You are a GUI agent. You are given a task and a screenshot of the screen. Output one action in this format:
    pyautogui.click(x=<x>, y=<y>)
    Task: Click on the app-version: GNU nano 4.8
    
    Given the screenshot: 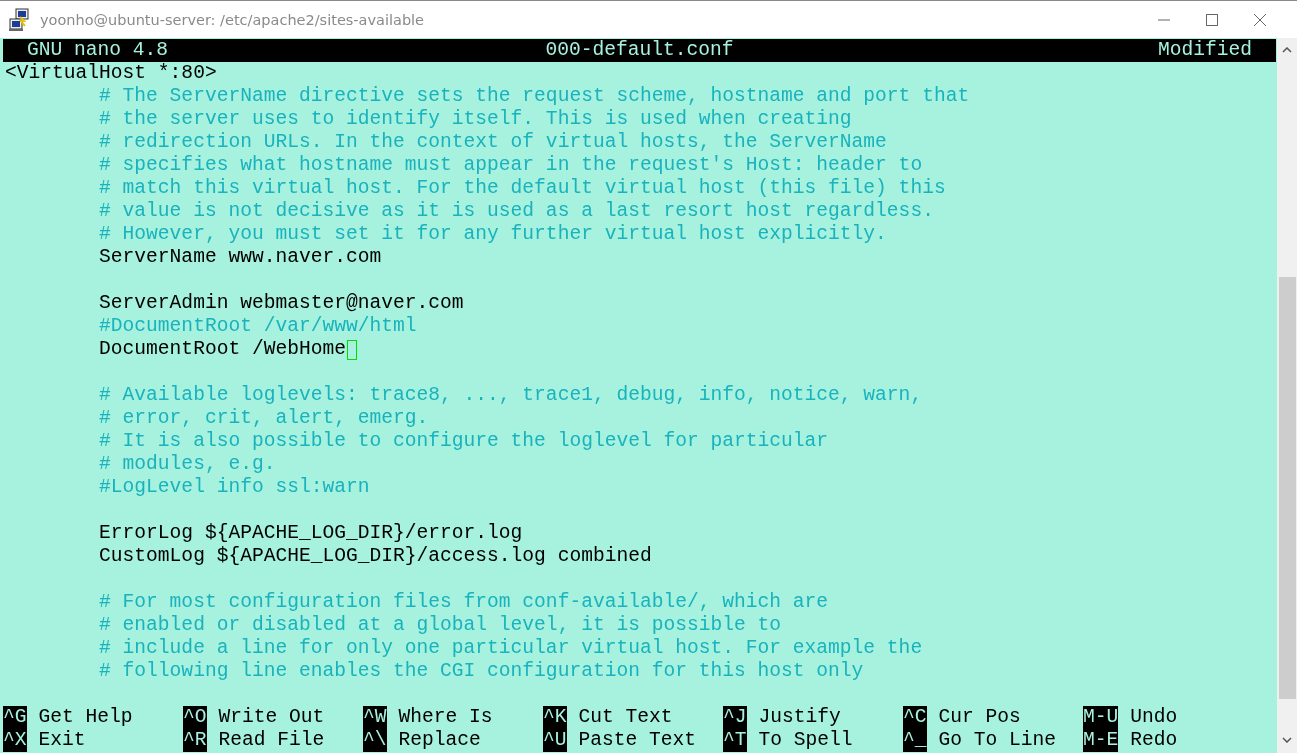 What is the action you would take?
    pyautogui.click(x=98, y=50)
    